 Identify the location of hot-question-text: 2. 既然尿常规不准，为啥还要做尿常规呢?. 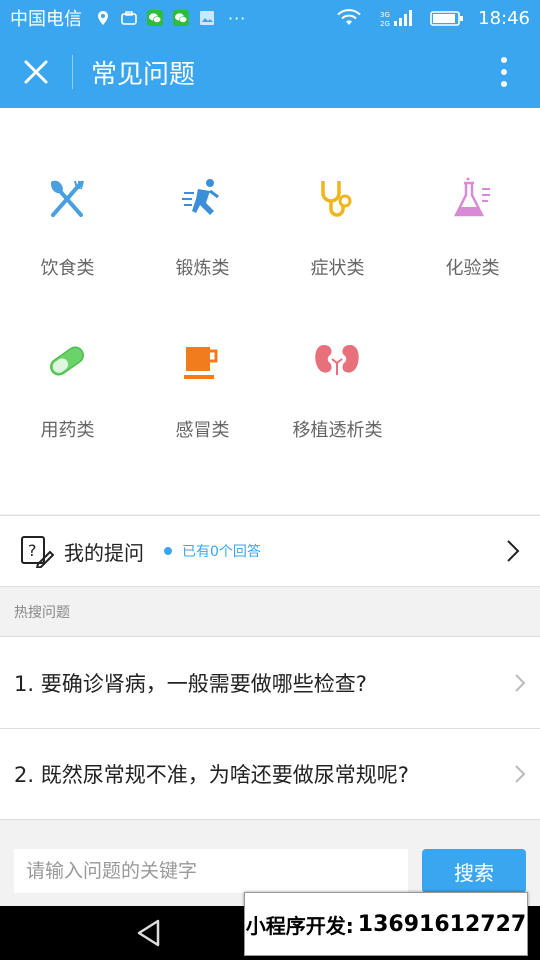
(211, 775).